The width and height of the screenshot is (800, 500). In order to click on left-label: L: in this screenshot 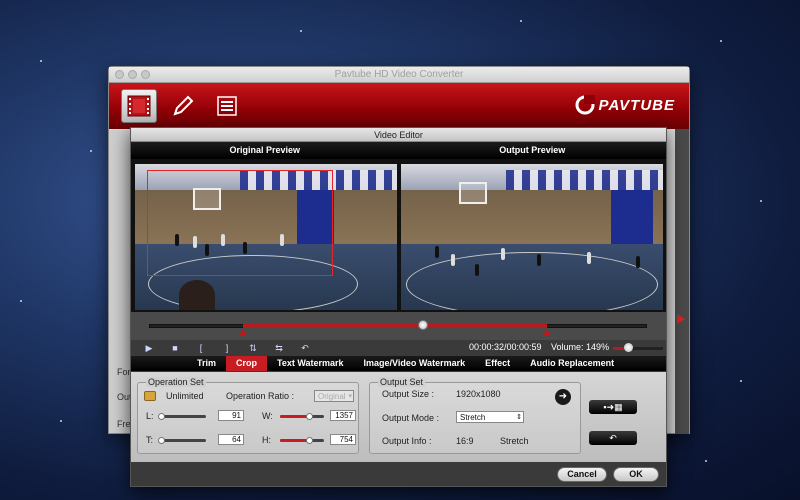, I will do `click(150, 416)`.